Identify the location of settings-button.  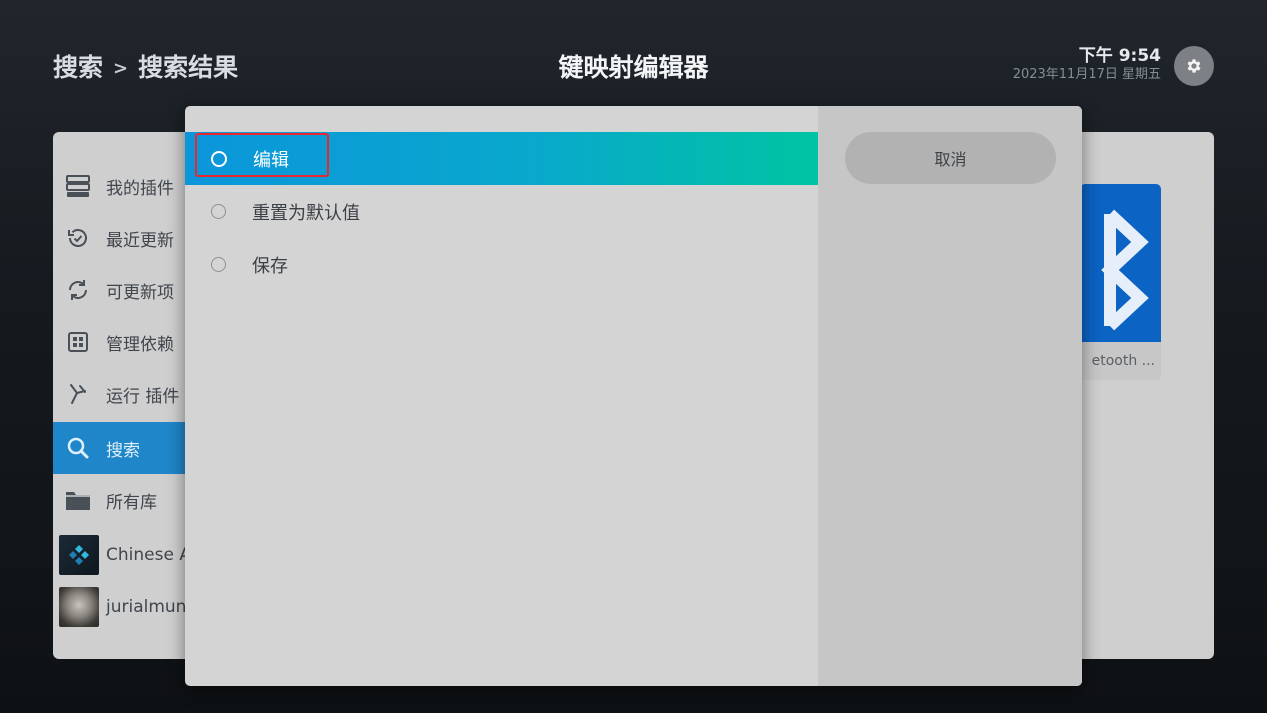
(1194, 66).